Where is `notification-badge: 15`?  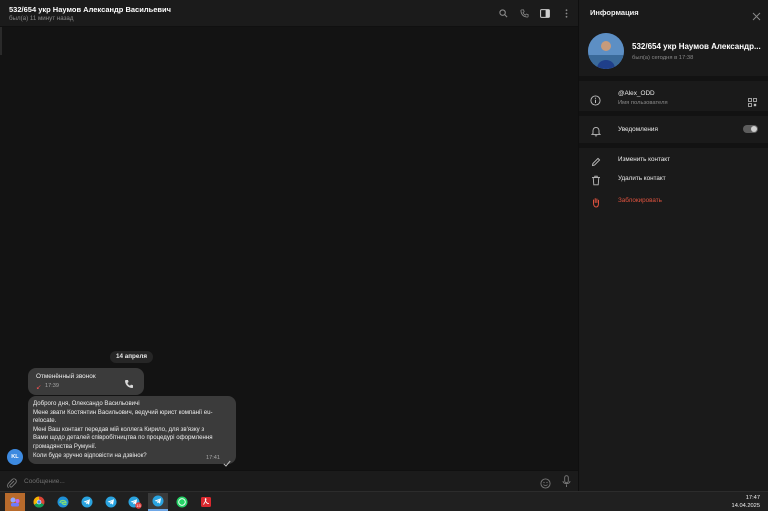
notification-badge: 15 is located at coordinates (138, 505).